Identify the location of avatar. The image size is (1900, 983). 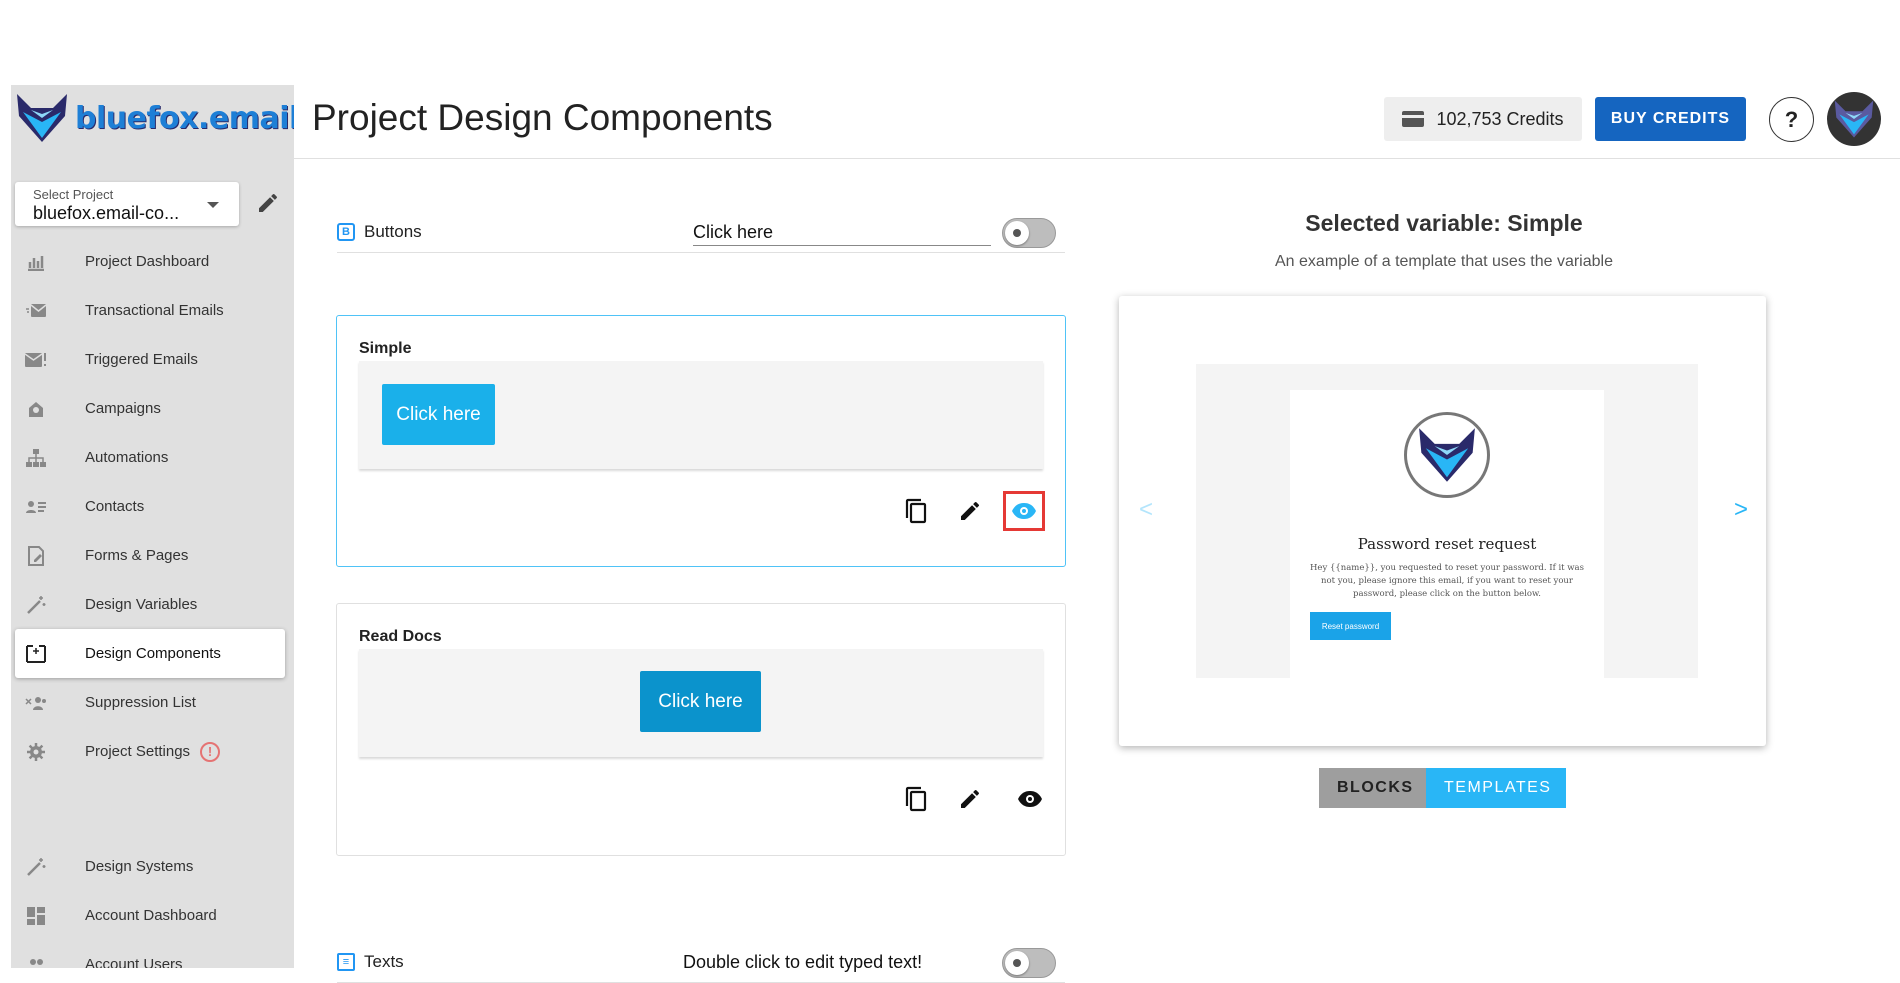
(1854, 119).